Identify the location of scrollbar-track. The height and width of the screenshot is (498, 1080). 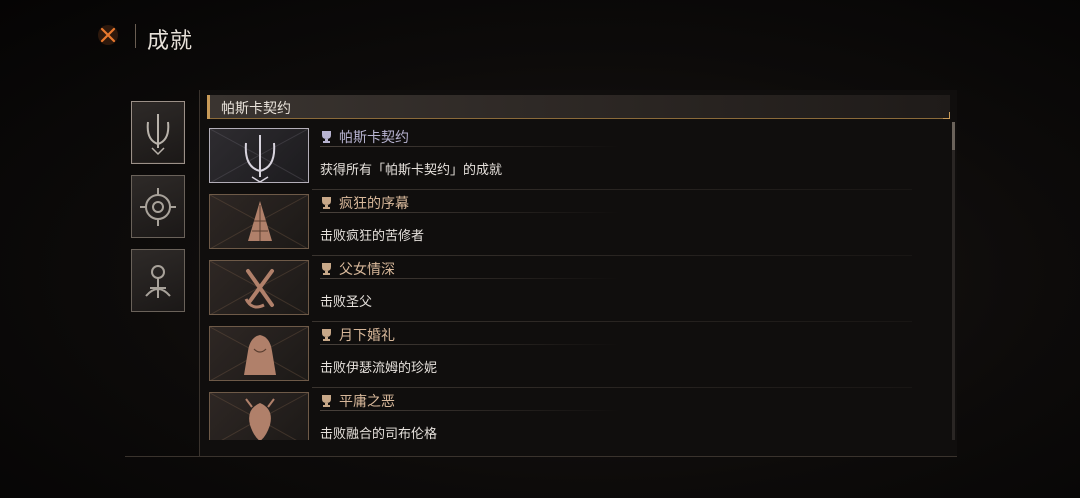
(953, 281).